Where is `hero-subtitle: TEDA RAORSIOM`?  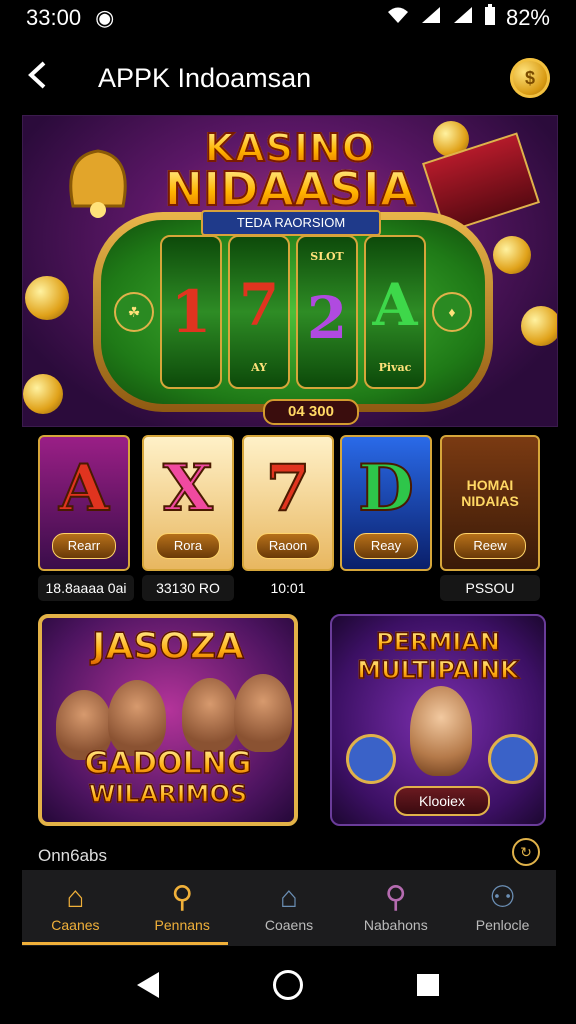
hero-subtitle: TEDA RAORSIOM is located at coordinates (291, 223).